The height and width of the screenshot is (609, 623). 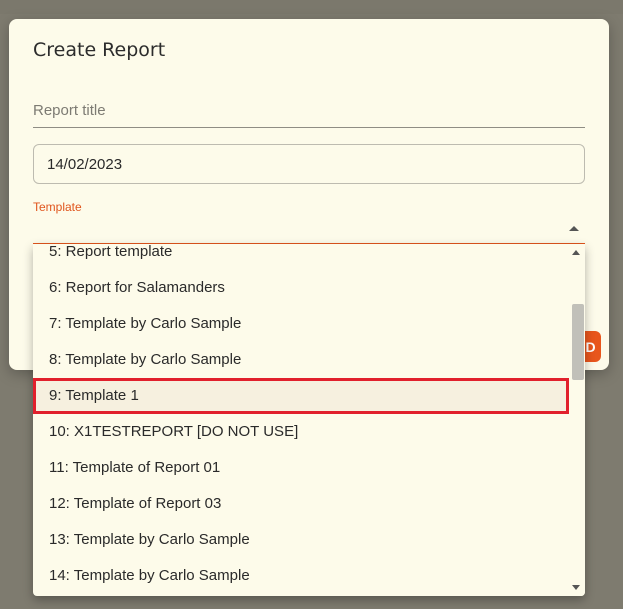 I want to click on template-option: 5: Report template, so click(x=300, y=257).